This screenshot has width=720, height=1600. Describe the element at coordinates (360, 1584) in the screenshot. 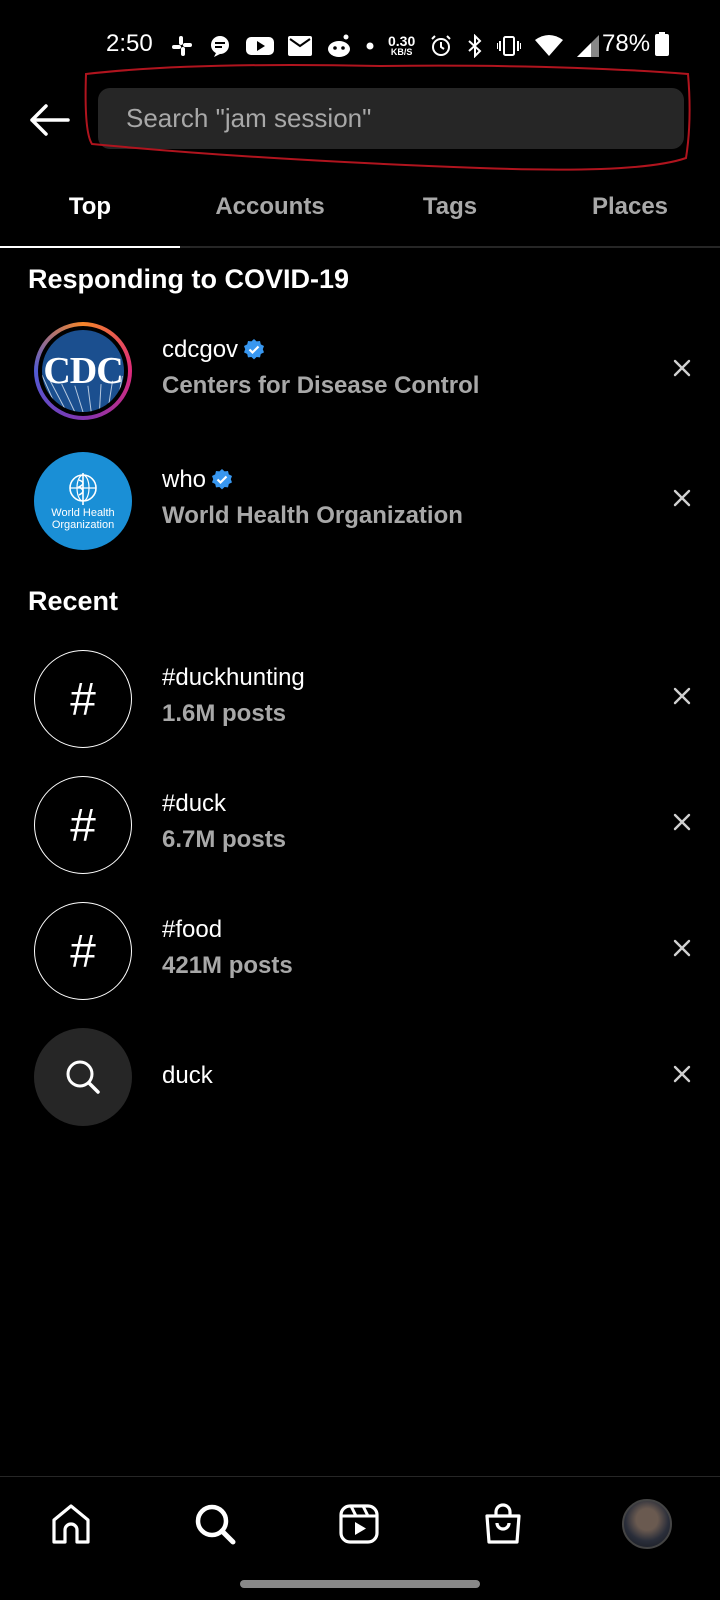

I see `home-indicator` at that location.